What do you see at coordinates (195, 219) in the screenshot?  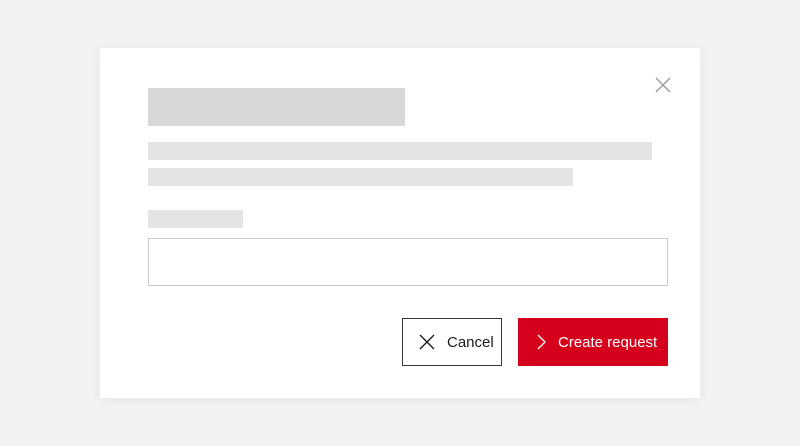 I see `skeleton-field-label` at bounding box center [195, 219].